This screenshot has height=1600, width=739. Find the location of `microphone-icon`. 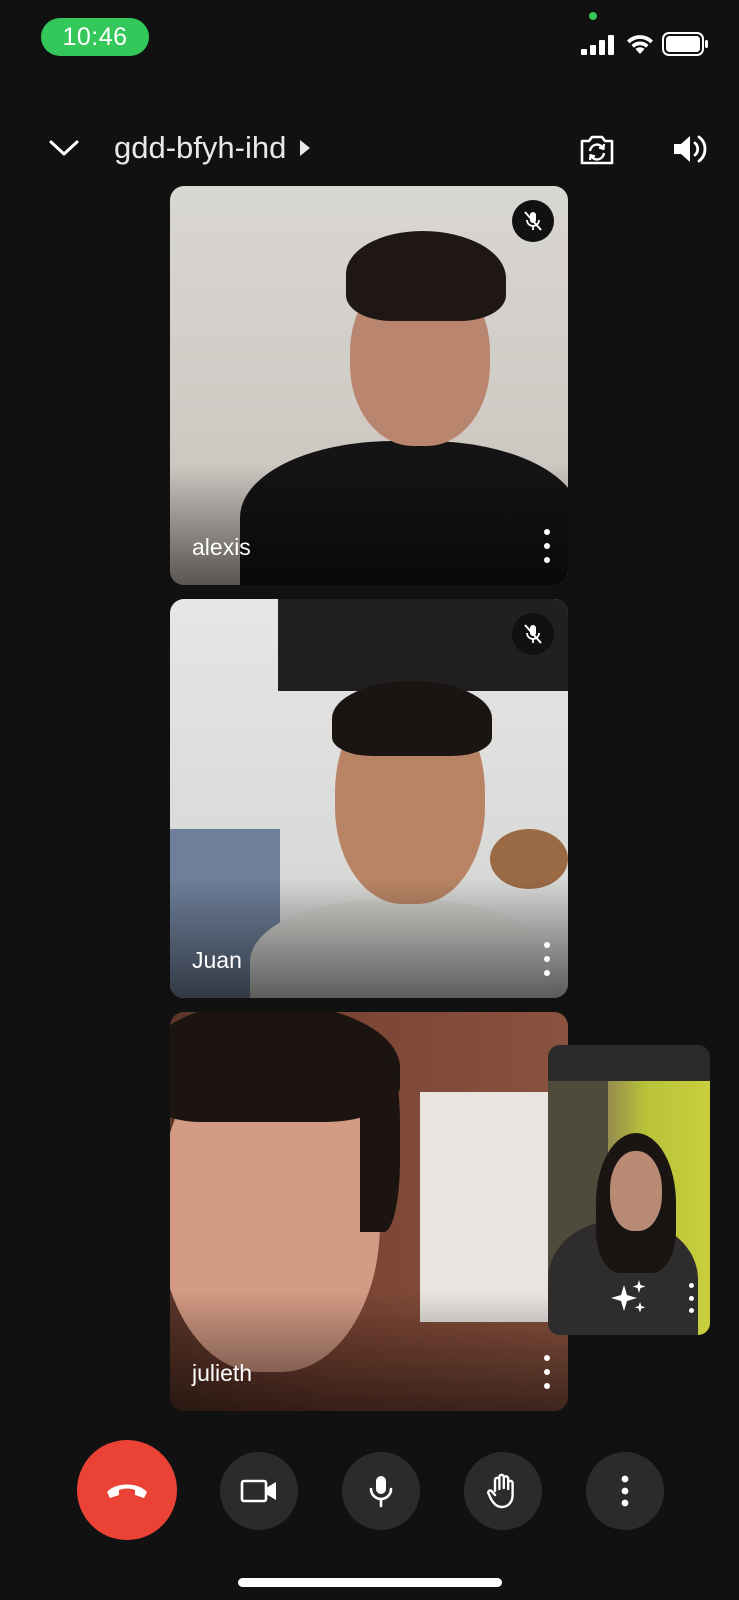

microphone-icon is located at coordinates (381, 1492).